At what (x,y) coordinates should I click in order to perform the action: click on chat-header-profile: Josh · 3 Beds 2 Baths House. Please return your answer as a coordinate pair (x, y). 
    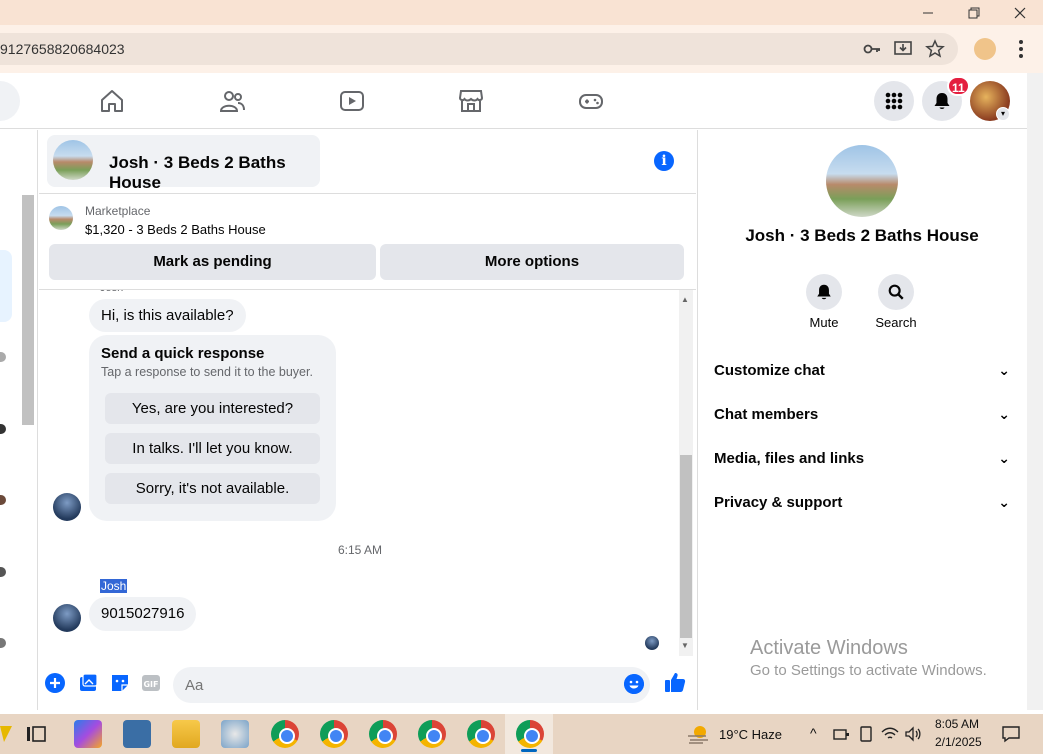
    Looking at the image, I should click on (183, 163).